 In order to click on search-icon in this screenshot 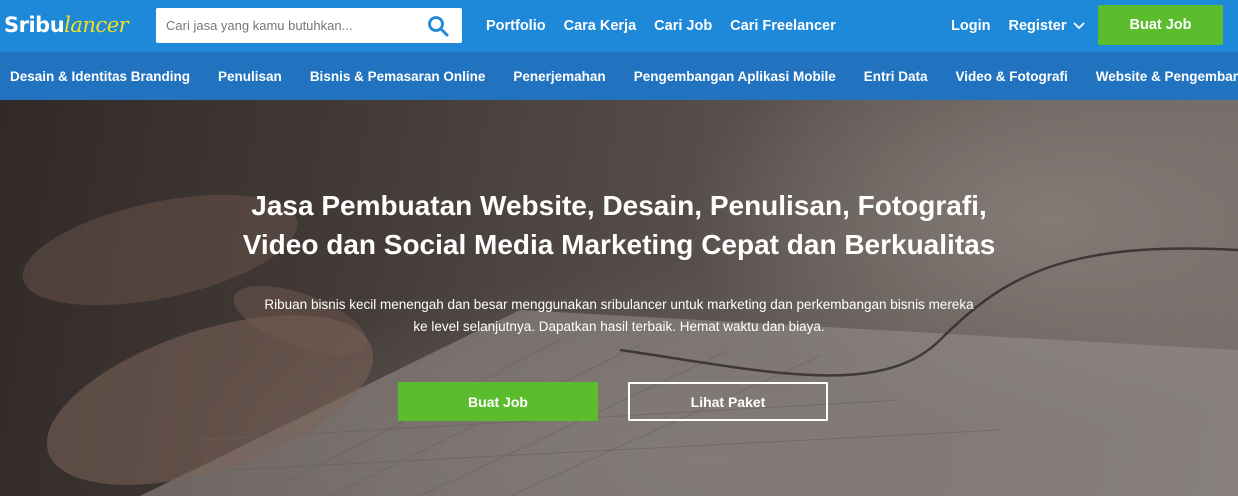, I will do `click(438, 26)`.